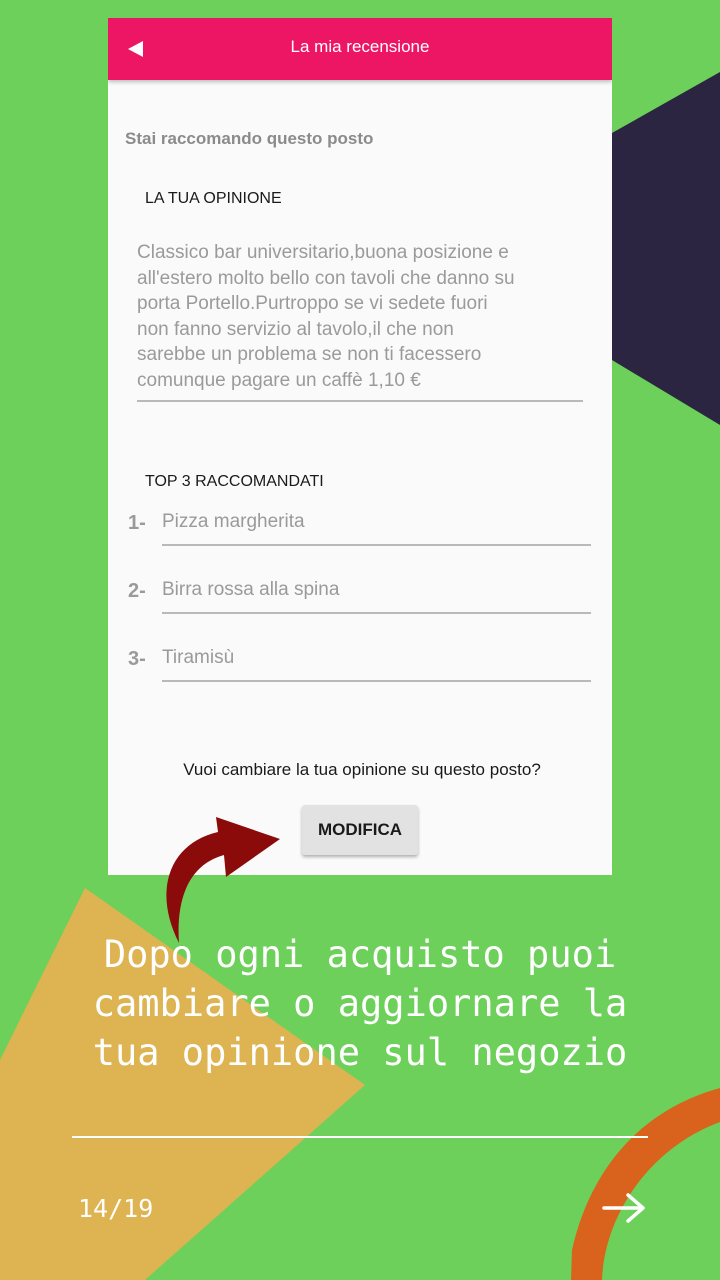 This screenshot has width=720, height=1280. Describe the element at coordinates (137, 523) in the screenshot. I see `rank-number: 1-` at that location.